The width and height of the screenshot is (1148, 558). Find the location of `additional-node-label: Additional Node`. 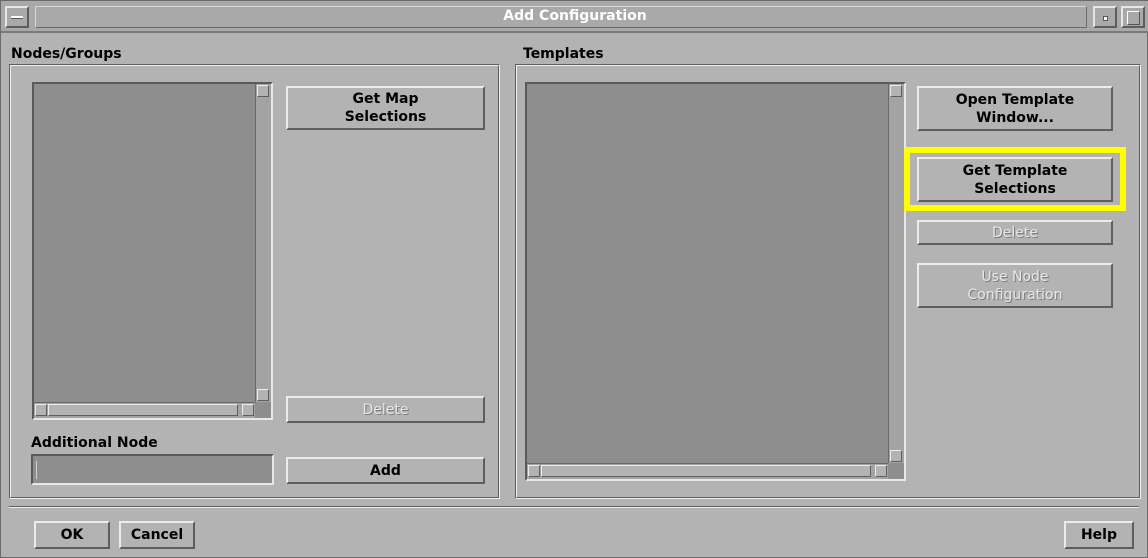

additional-node-label: Additional Node is located at coordinates (94, 443).